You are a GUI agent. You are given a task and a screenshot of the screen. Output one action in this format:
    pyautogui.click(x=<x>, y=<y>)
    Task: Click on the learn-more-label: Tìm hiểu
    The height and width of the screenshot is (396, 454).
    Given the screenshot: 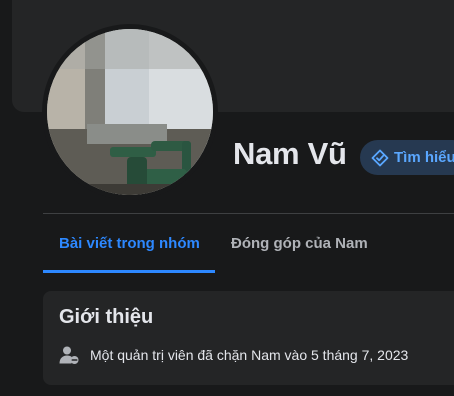 What is the action you would take?
    pyautogui.click(x=424, y=157)
    